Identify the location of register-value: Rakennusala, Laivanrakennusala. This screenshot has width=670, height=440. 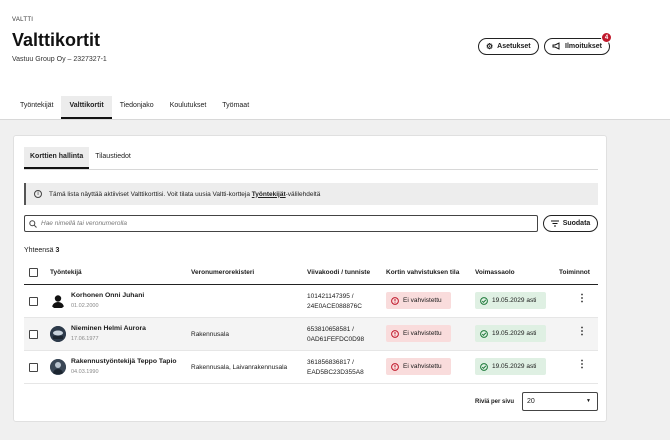
(239, 367).